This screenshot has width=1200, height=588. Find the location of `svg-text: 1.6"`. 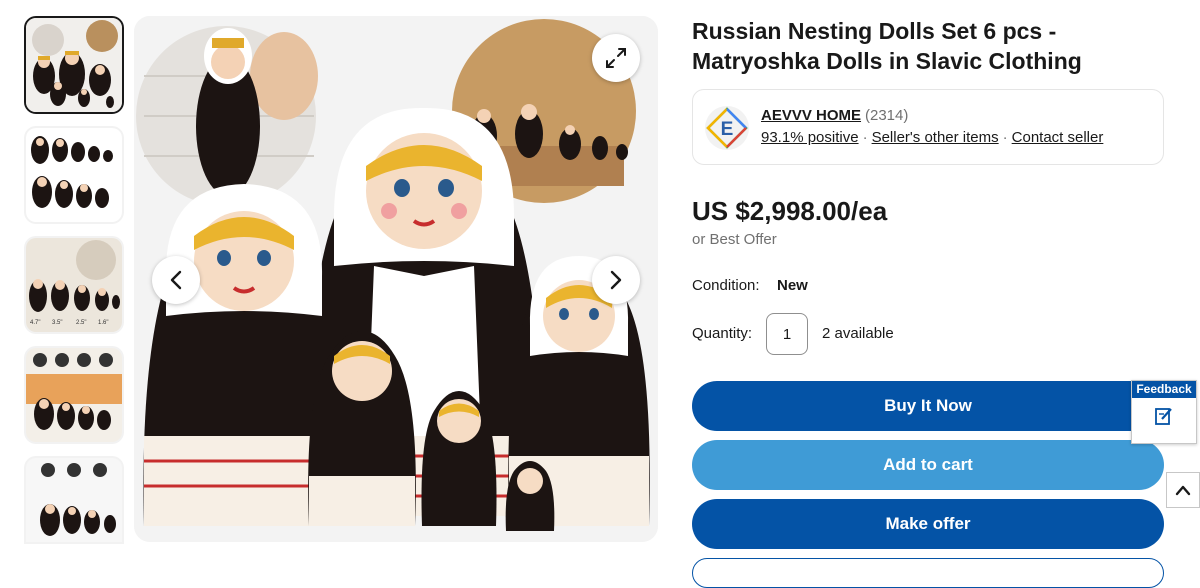

svg-text: 1.6" is located at coordinates (103, 323).